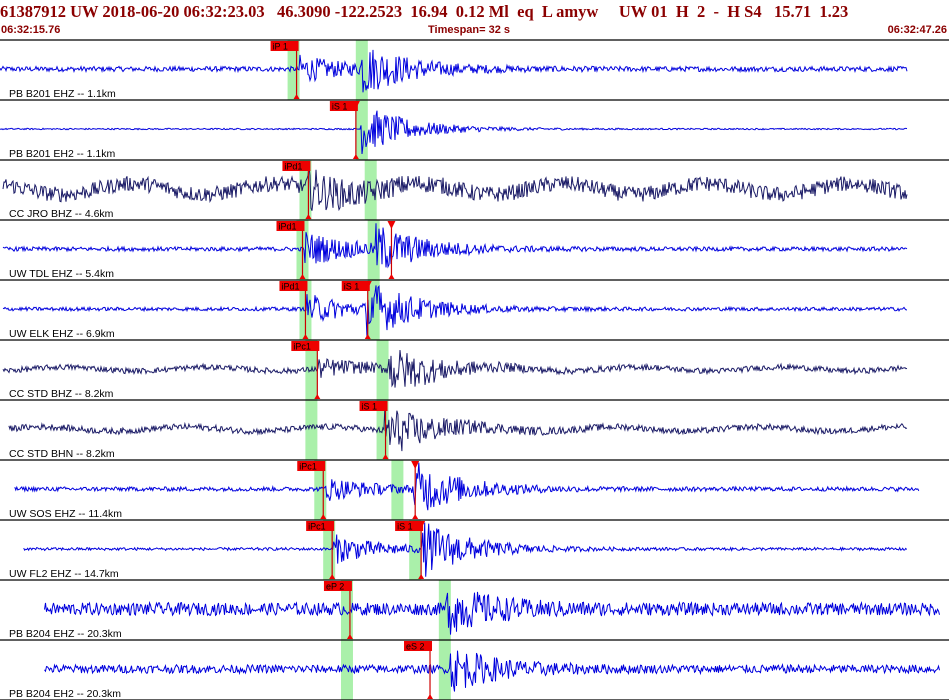 The height and width of the screenshot is (700, 949). What do you see at coordinates (65, 514) in the screenshot?
I see `station-label: UW SOS EHZ -- 11.4km` at bounding box center [65, 514].